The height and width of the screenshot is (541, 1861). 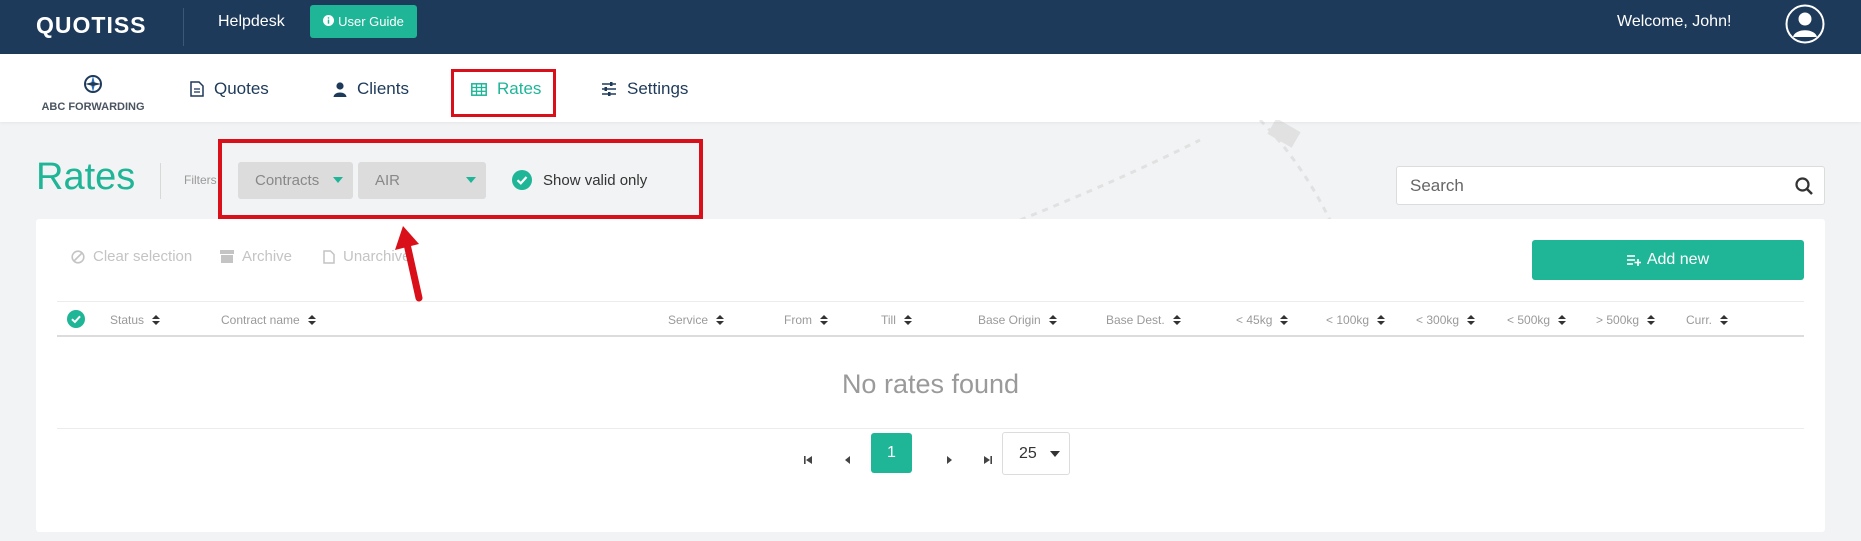 I want to click on topbar-divider, so click(x=183, y=27).